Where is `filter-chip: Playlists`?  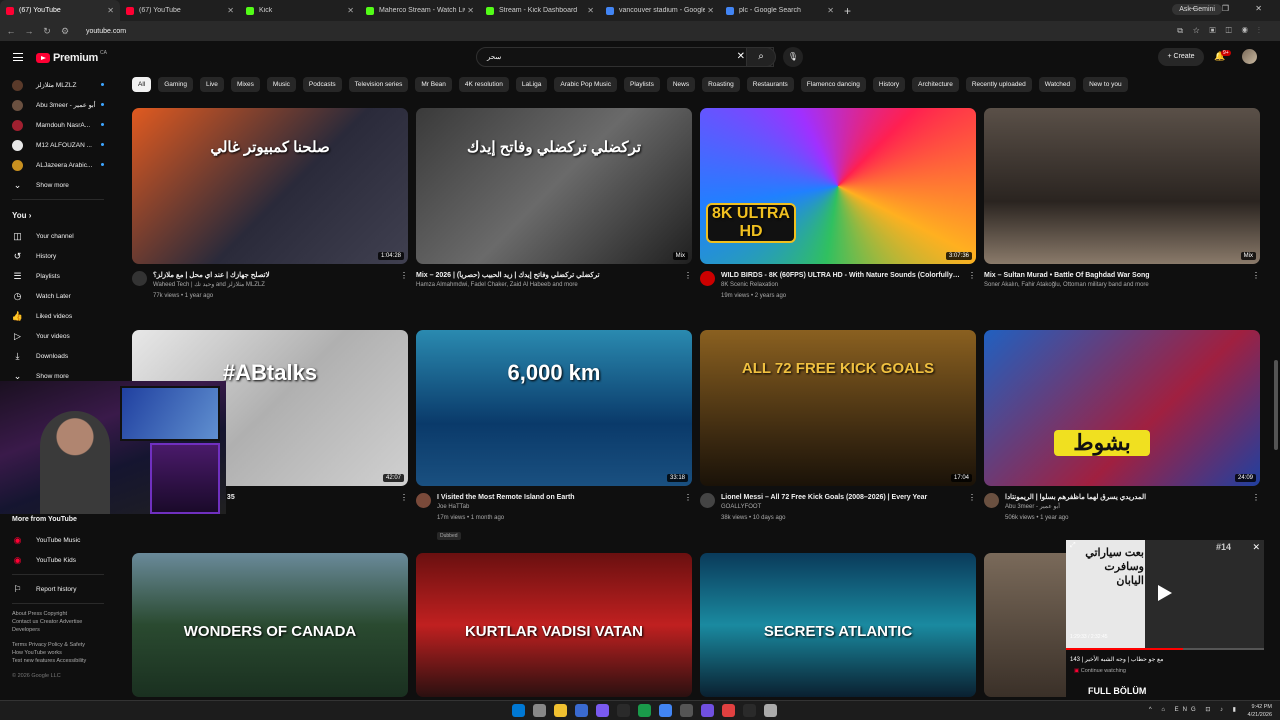
filter-chip: Playlists is located at coordinates (641, 84).